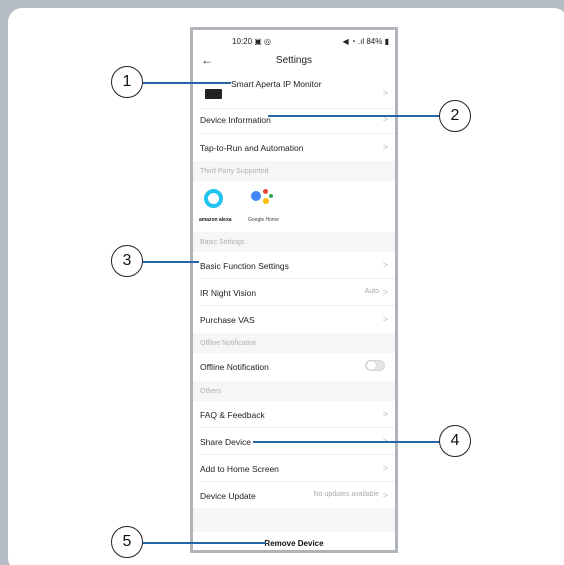 The image size is (564, 565). I want to click on device-update-row: Device Update No updates available >, so click(294, 495).